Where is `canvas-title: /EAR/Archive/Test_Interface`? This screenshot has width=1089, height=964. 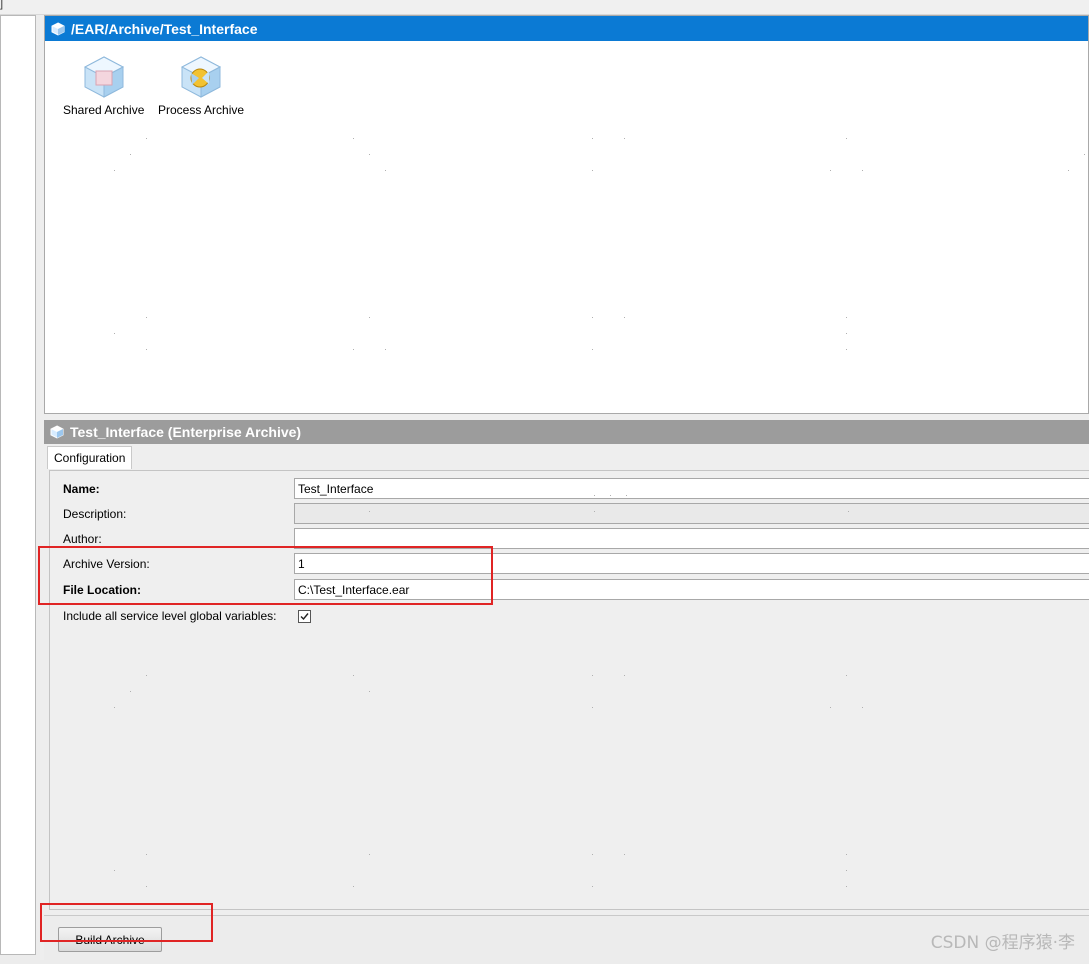 canvas-title: /EAR/Archive/Test_Interface is located at coordinates (164, 28).